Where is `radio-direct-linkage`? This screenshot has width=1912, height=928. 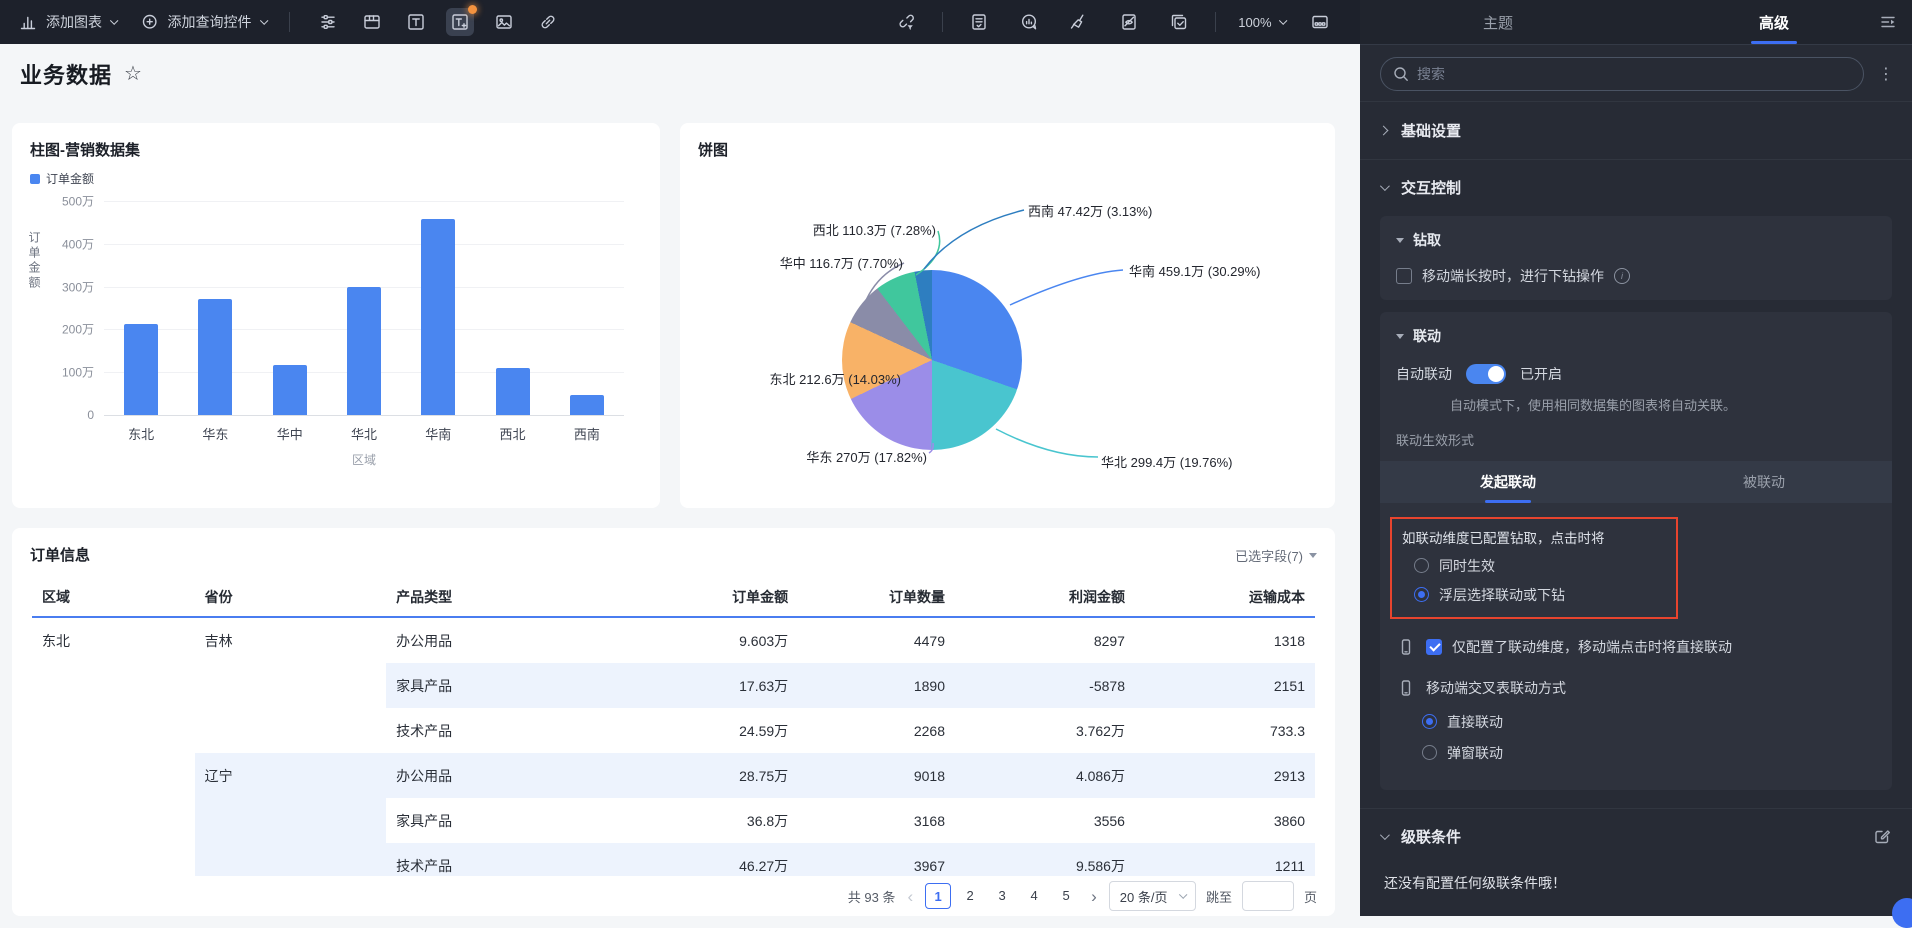 radio-direct-linkage is located at coordinates (1429, 721).